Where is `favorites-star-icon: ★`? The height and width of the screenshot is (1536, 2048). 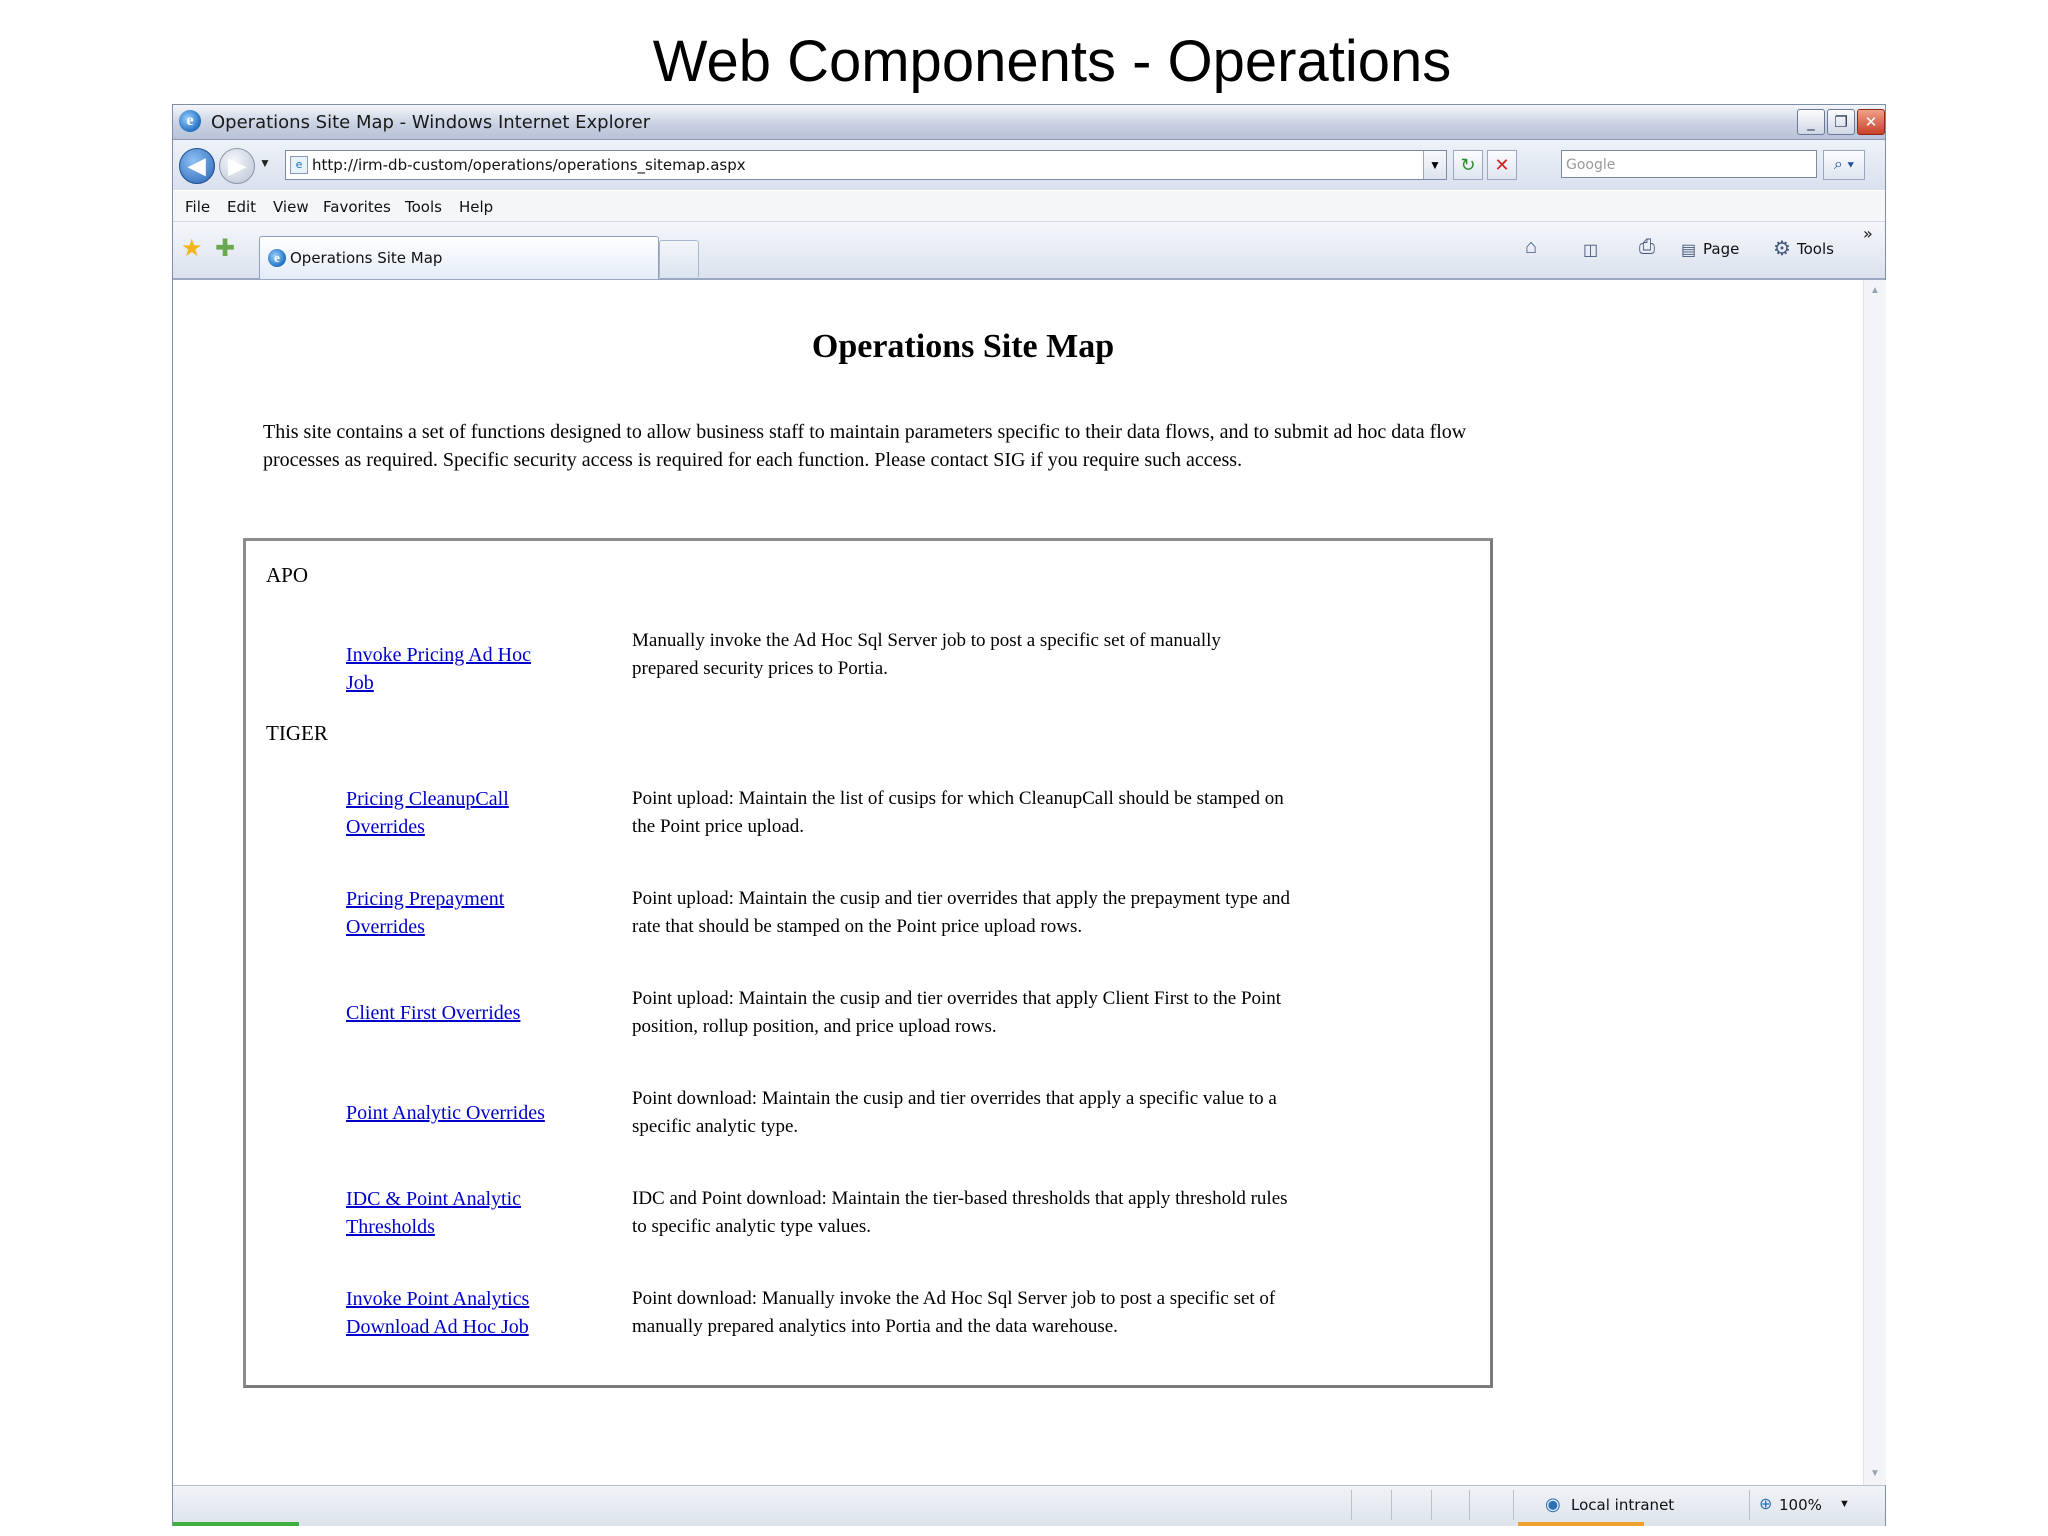 favorites-star-icon: ★ is located at coordinates (192, 248).